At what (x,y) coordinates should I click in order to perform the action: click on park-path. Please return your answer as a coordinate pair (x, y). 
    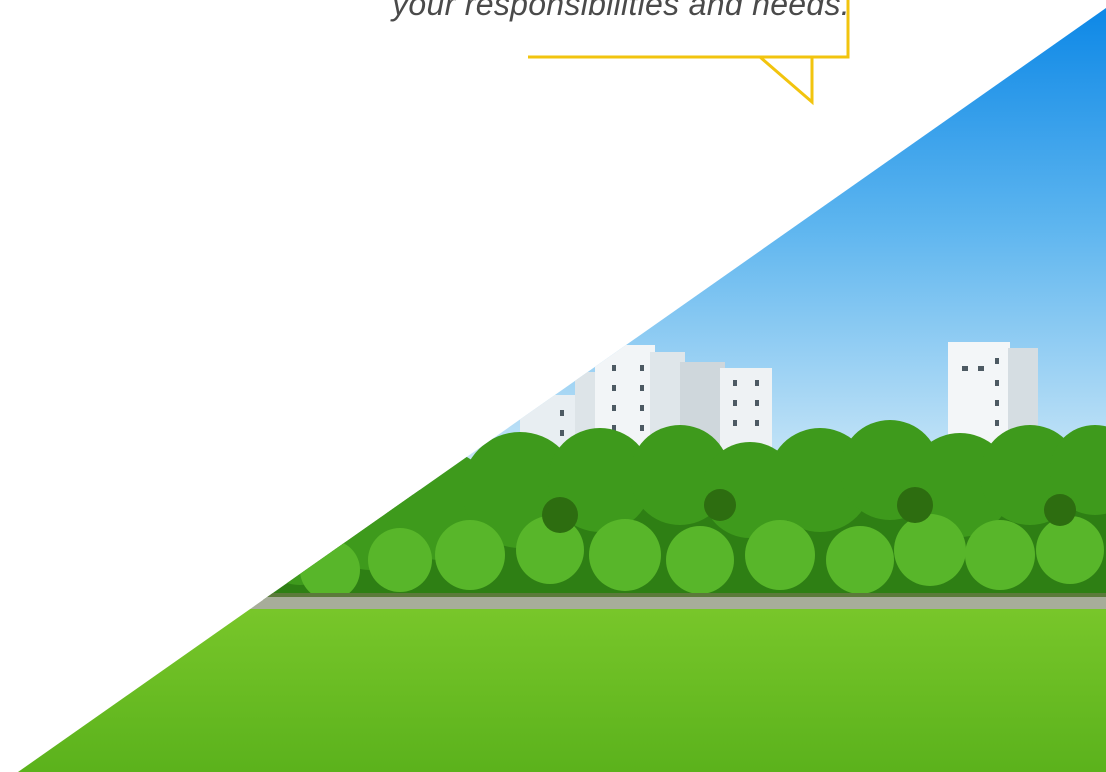
    Looking at the image, I should click on (562, 603).